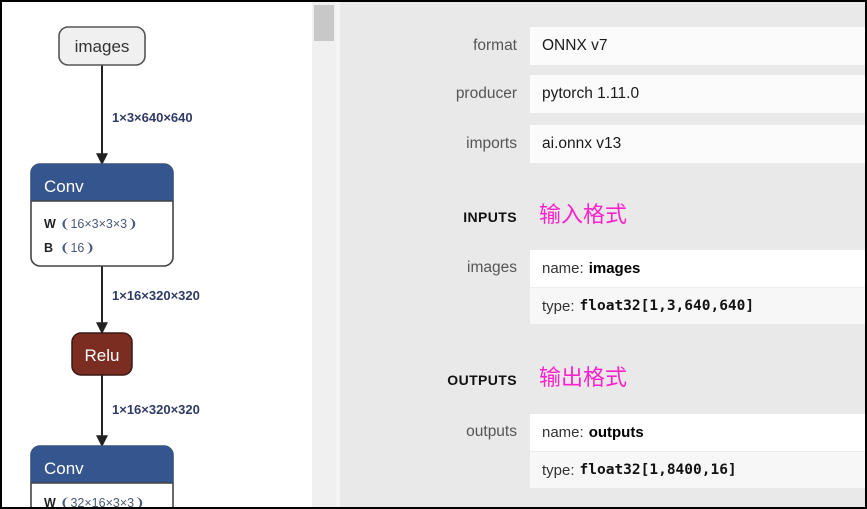 The height and width of the screenshot is (509, 867). I want to click on outputs-annotation-text: 输出格式, so click(583, 378).